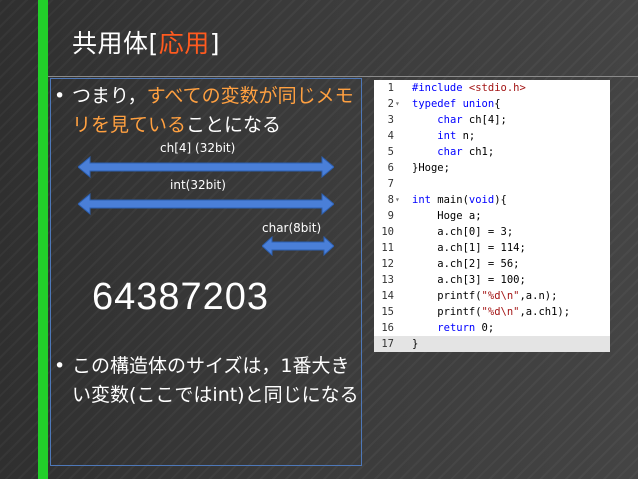 Image resolution: width=638 pixels, height=479 pixels. I want to click on code-text: int n;, so click(443, 136).